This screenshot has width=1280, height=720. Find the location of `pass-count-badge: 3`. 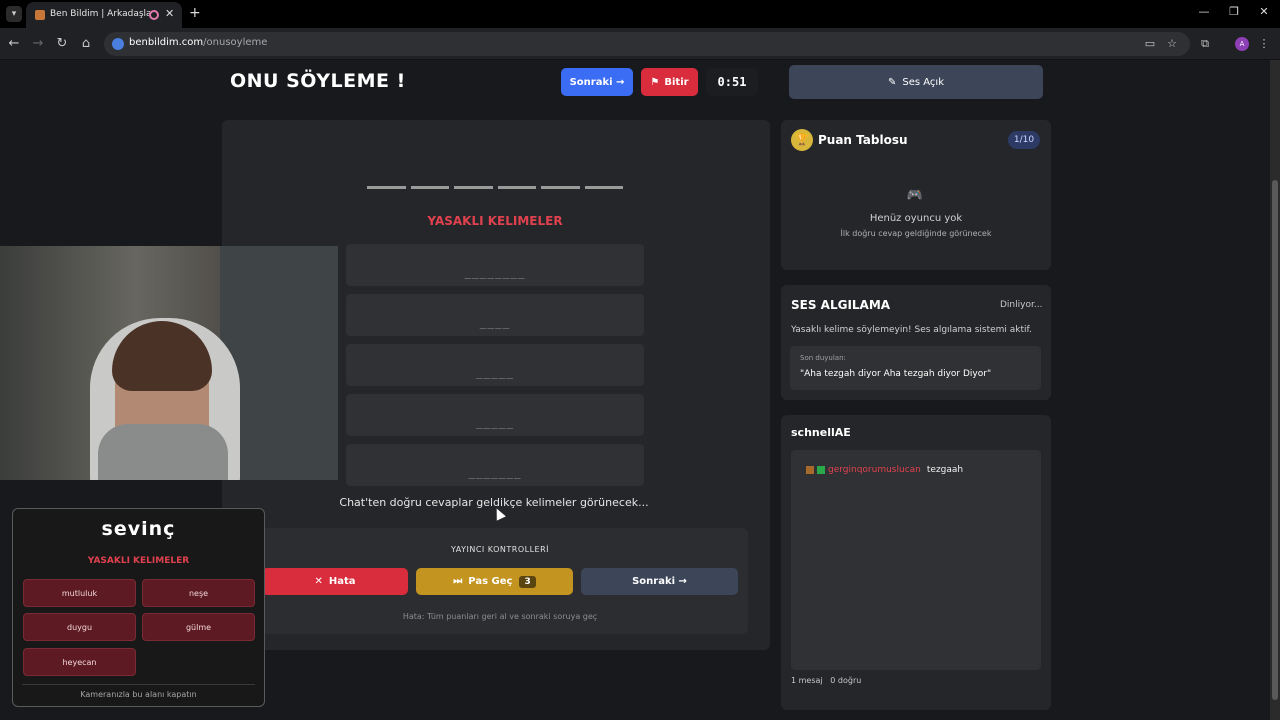

pass-count-badge: 3 is located at coordinates (527, 581).